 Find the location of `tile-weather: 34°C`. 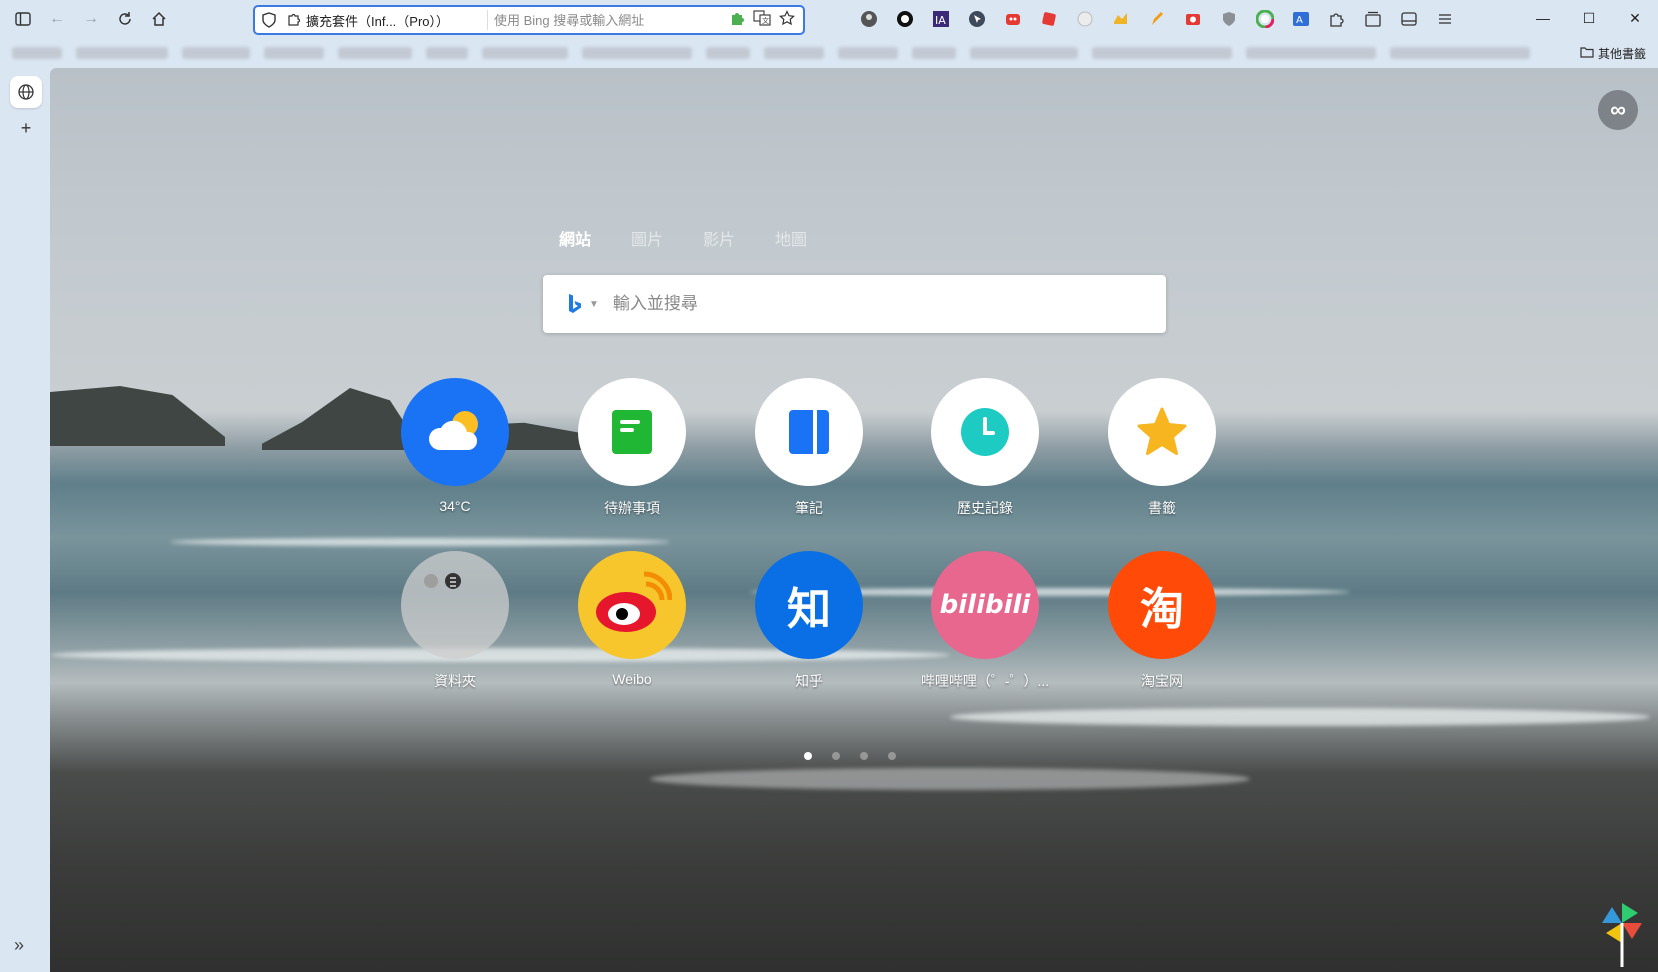

tile-weather: 34°C is located at coordinates (455, 446).